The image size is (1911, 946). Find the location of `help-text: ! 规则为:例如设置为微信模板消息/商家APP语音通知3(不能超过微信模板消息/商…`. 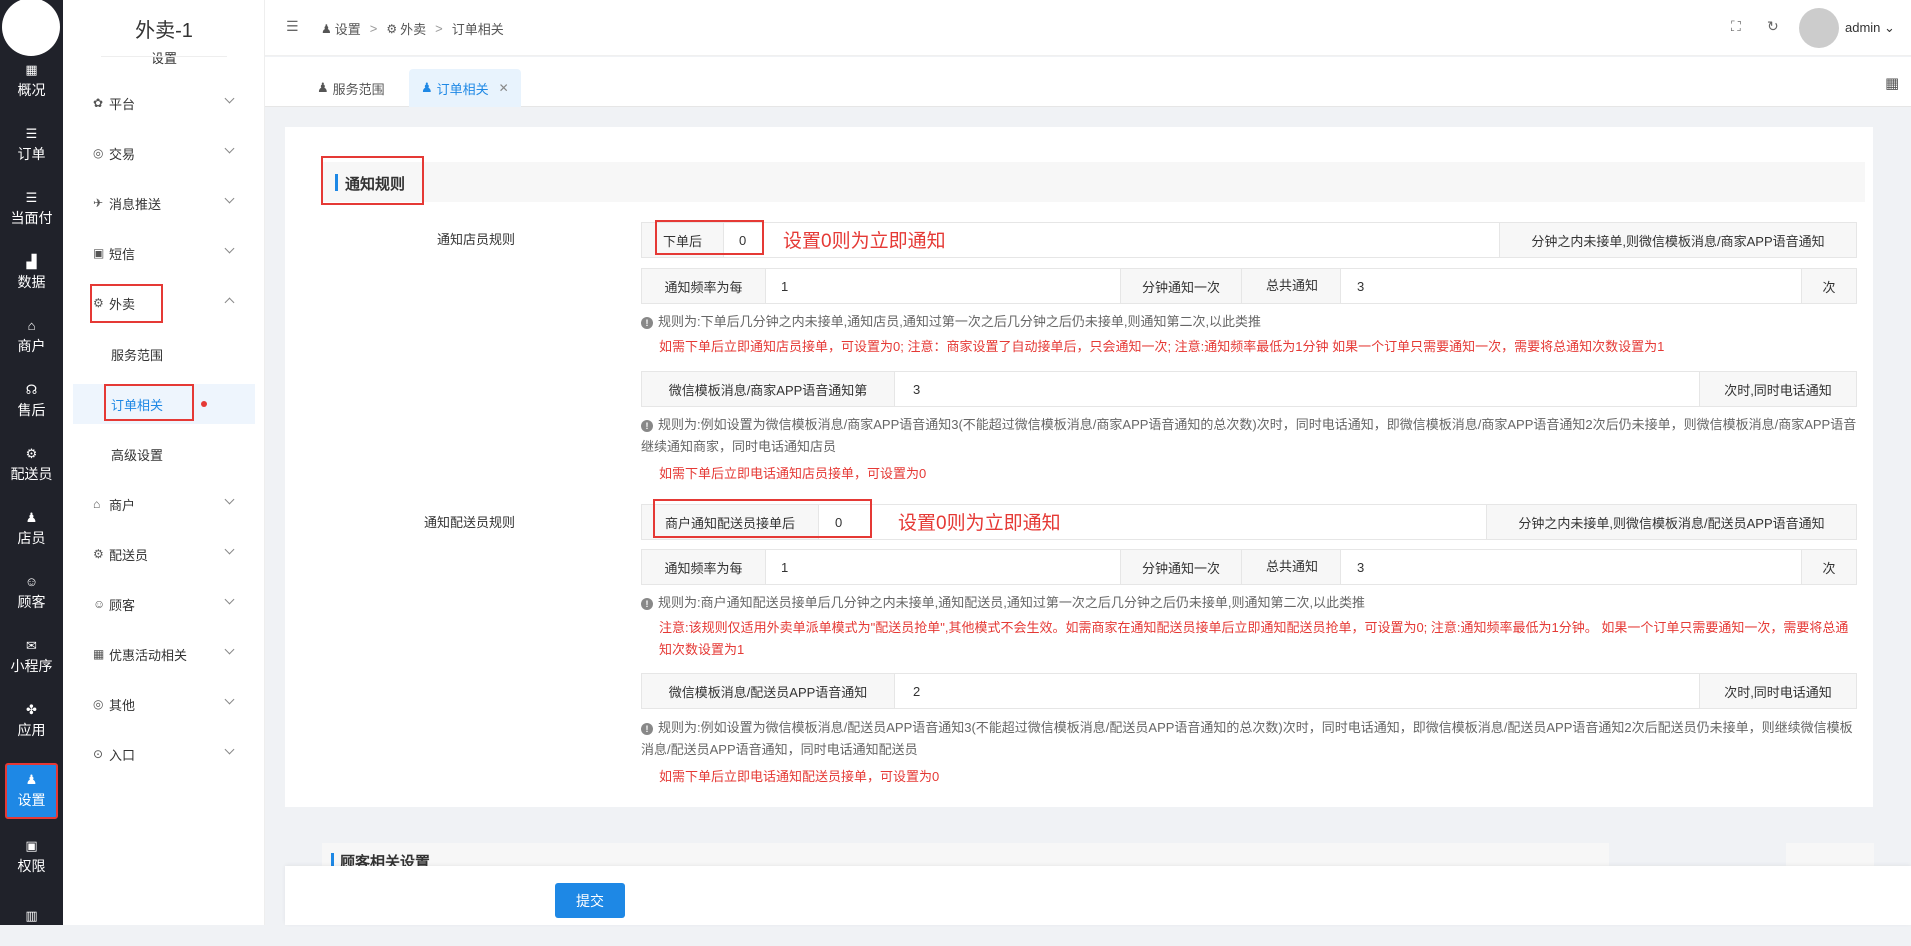

help-text: ! 规则为:例如设置为微信模板消息/商家APP语音通知3(不能超过微信模板消息/商… is located at coordinates (1249, 436).